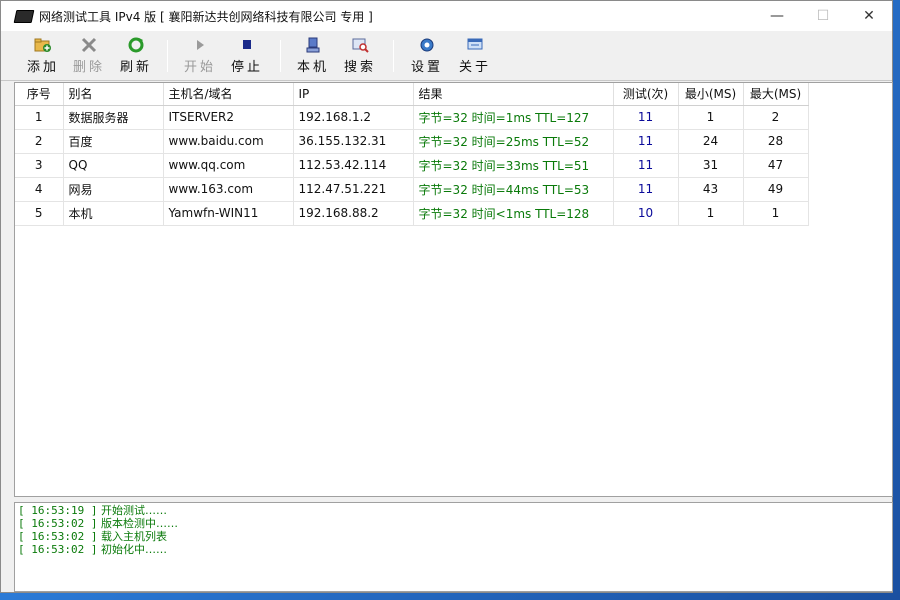 Image resolution: width=900 pixels, height=600 pixels. What do you see at coordinates (247, 56) in the screenshot?
I see `stop-button: 停止` at bounding box center [247, 56].